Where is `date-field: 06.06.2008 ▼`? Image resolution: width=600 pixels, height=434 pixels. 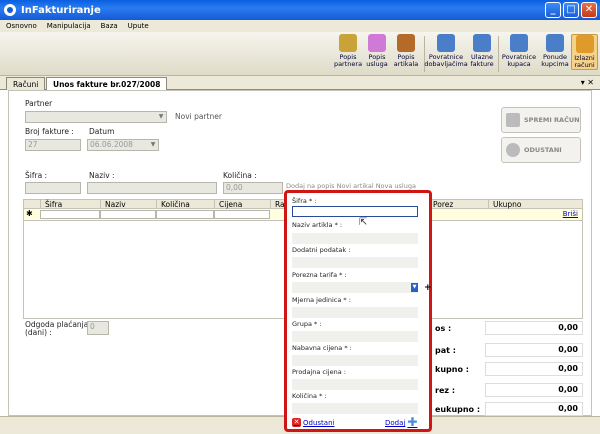
date-field: 06.06.2008 ▼ is located at coordinates (123, 145).